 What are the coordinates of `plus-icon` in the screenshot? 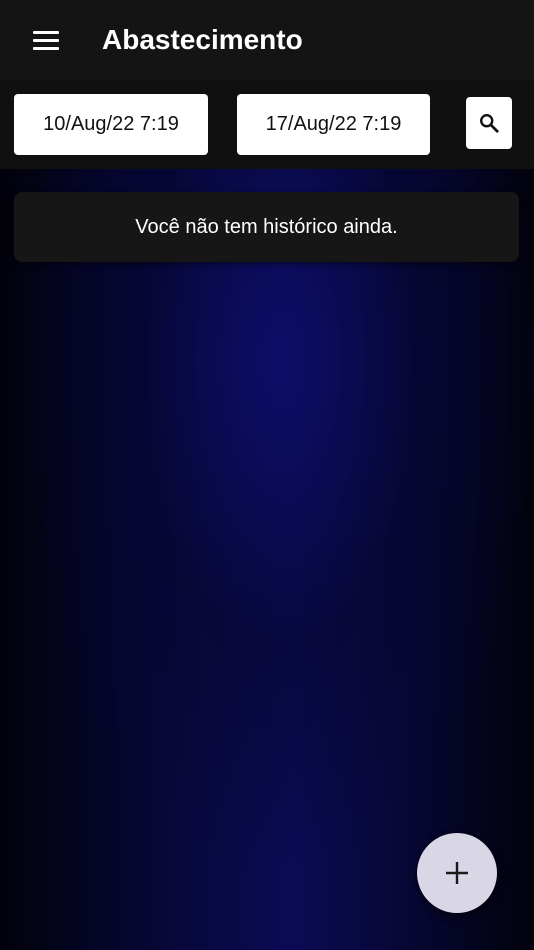 It's located at (457, 873).